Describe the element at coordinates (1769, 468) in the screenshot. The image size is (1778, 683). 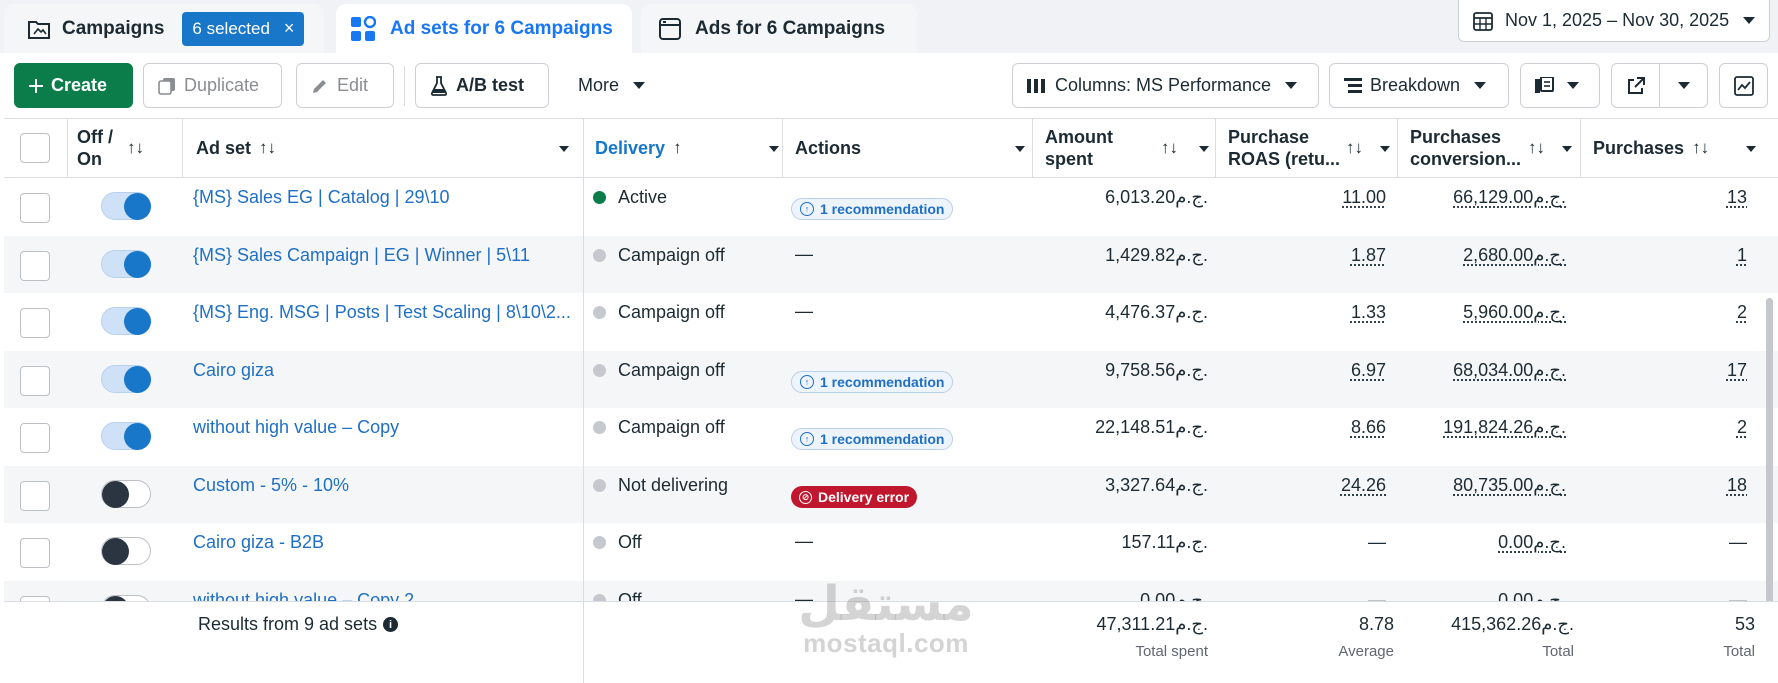
I see `vertical-scrollbar` at that location.